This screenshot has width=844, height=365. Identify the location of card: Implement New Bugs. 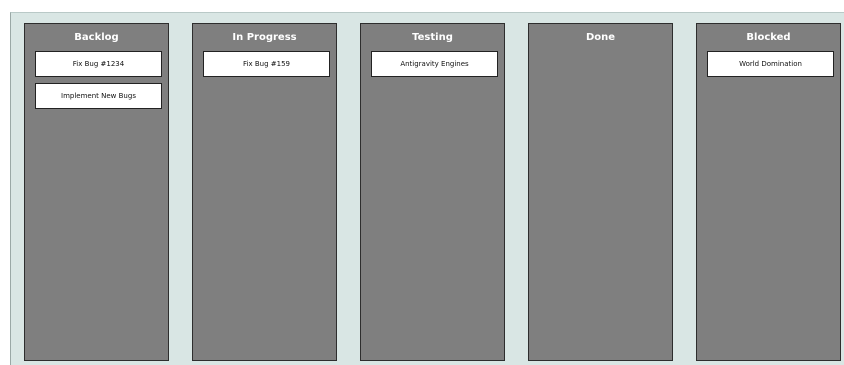
(98, 96).